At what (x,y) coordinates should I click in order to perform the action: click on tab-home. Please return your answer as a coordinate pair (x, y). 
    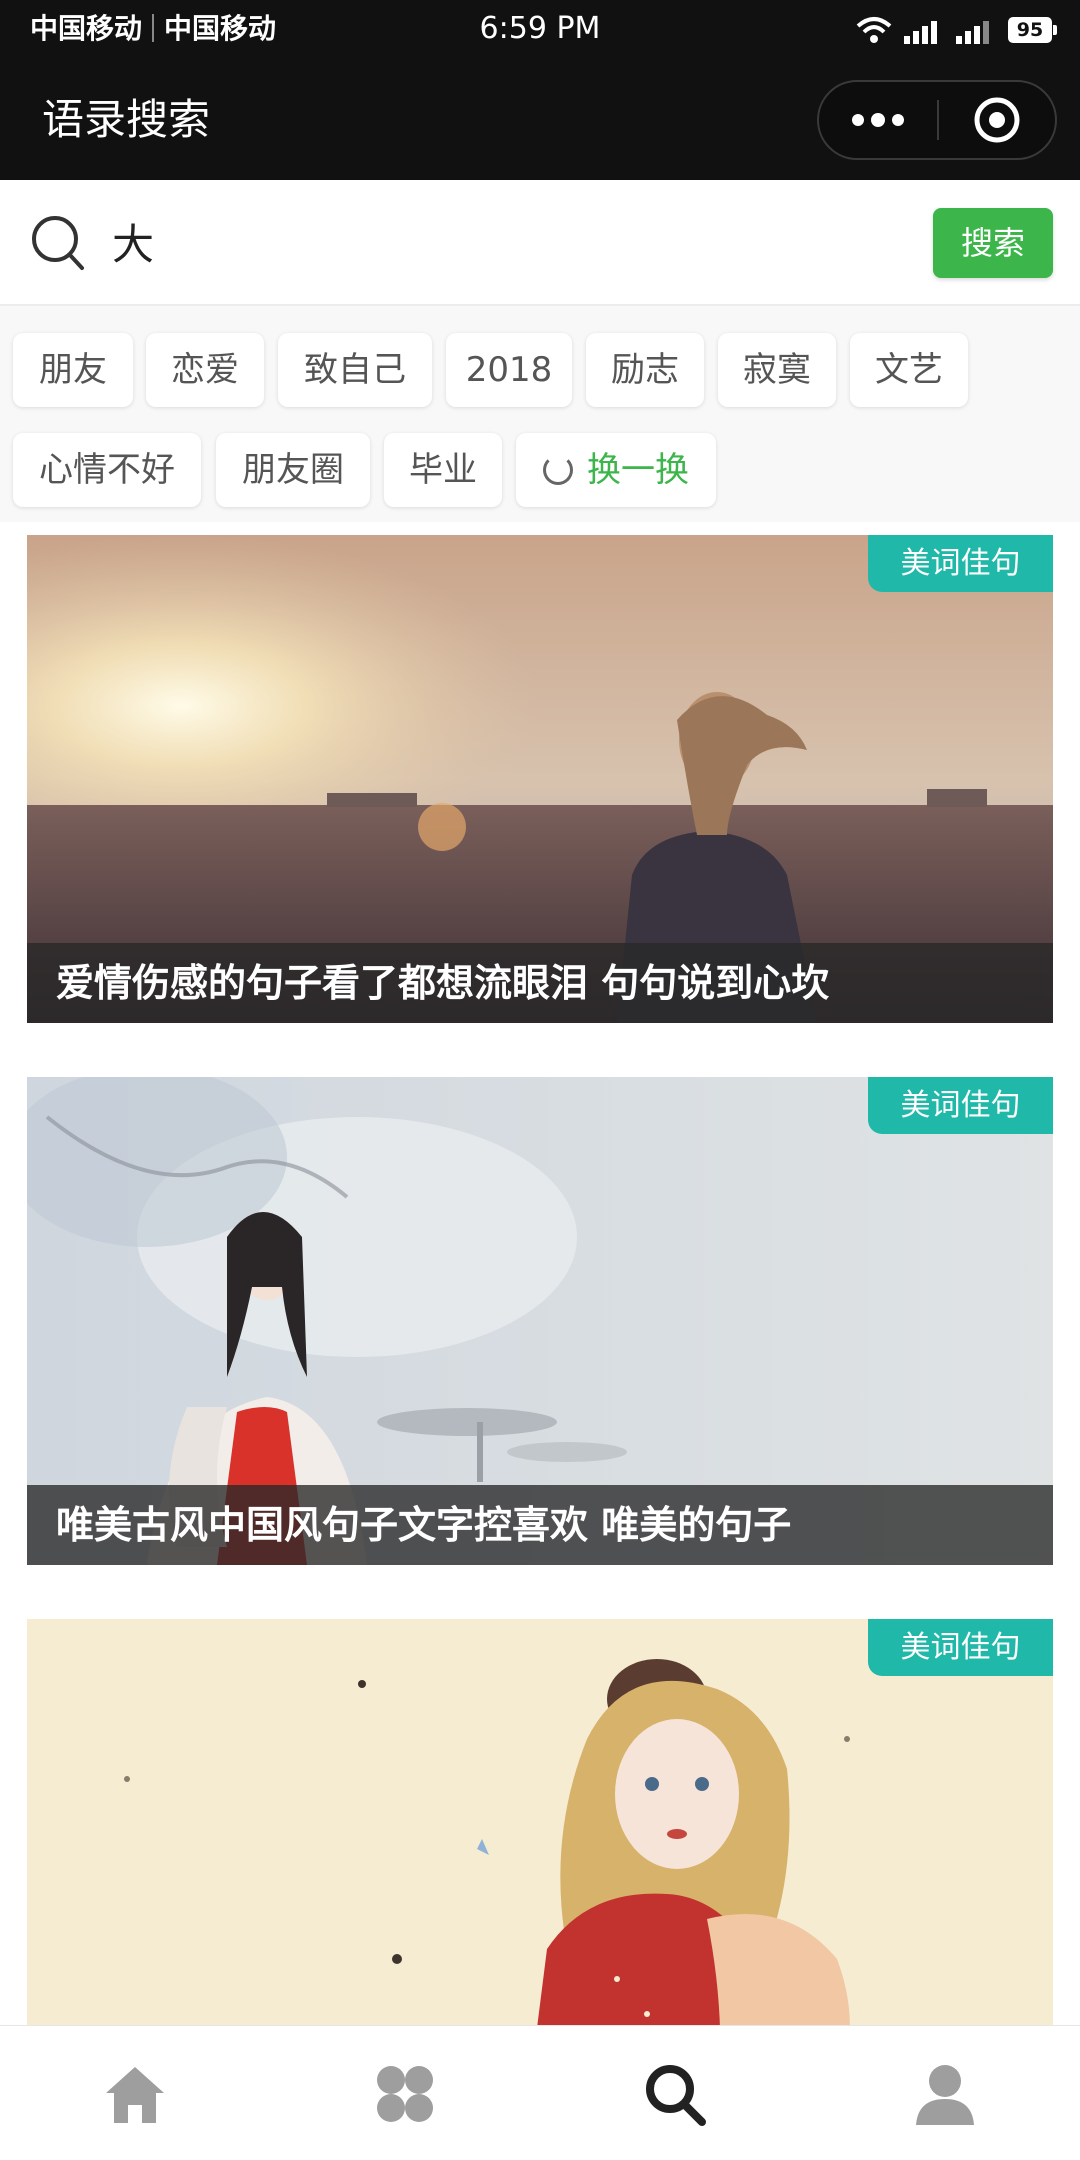
    Looking at the image, I should click on (135, 2093).